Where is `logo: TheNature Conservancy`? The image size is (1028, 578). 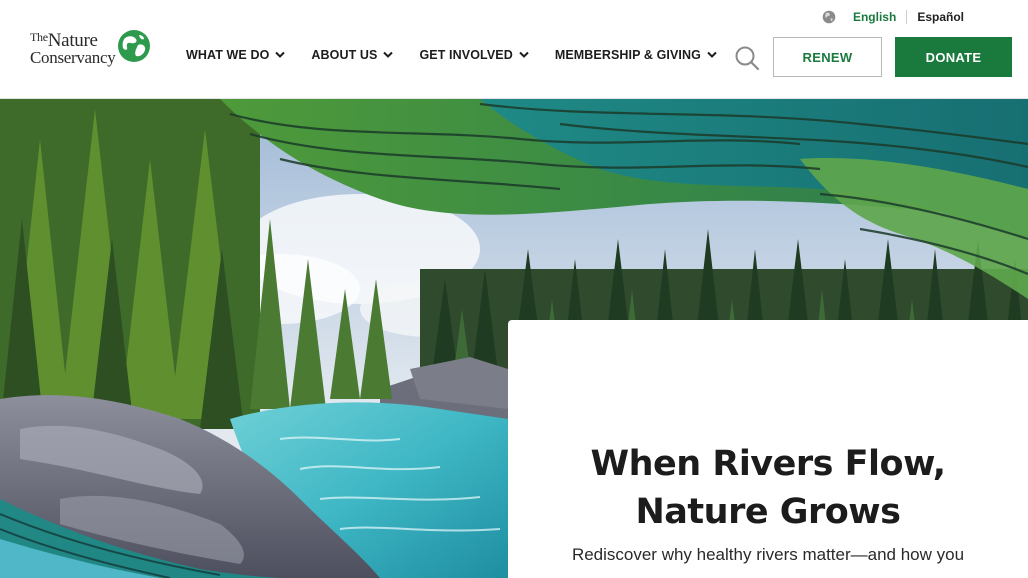
logo: TheNature Conservancy is located at coordinates (100, 48).